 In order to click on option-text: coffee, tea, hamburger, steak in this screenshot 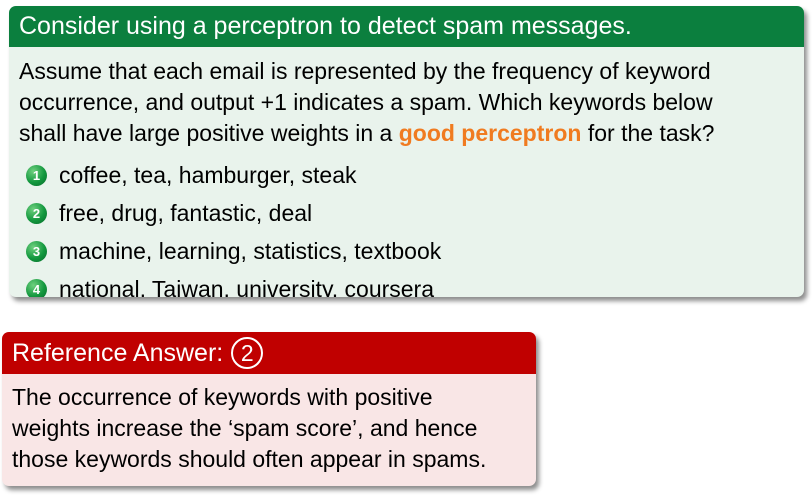, I will do `click(208, 175)`.